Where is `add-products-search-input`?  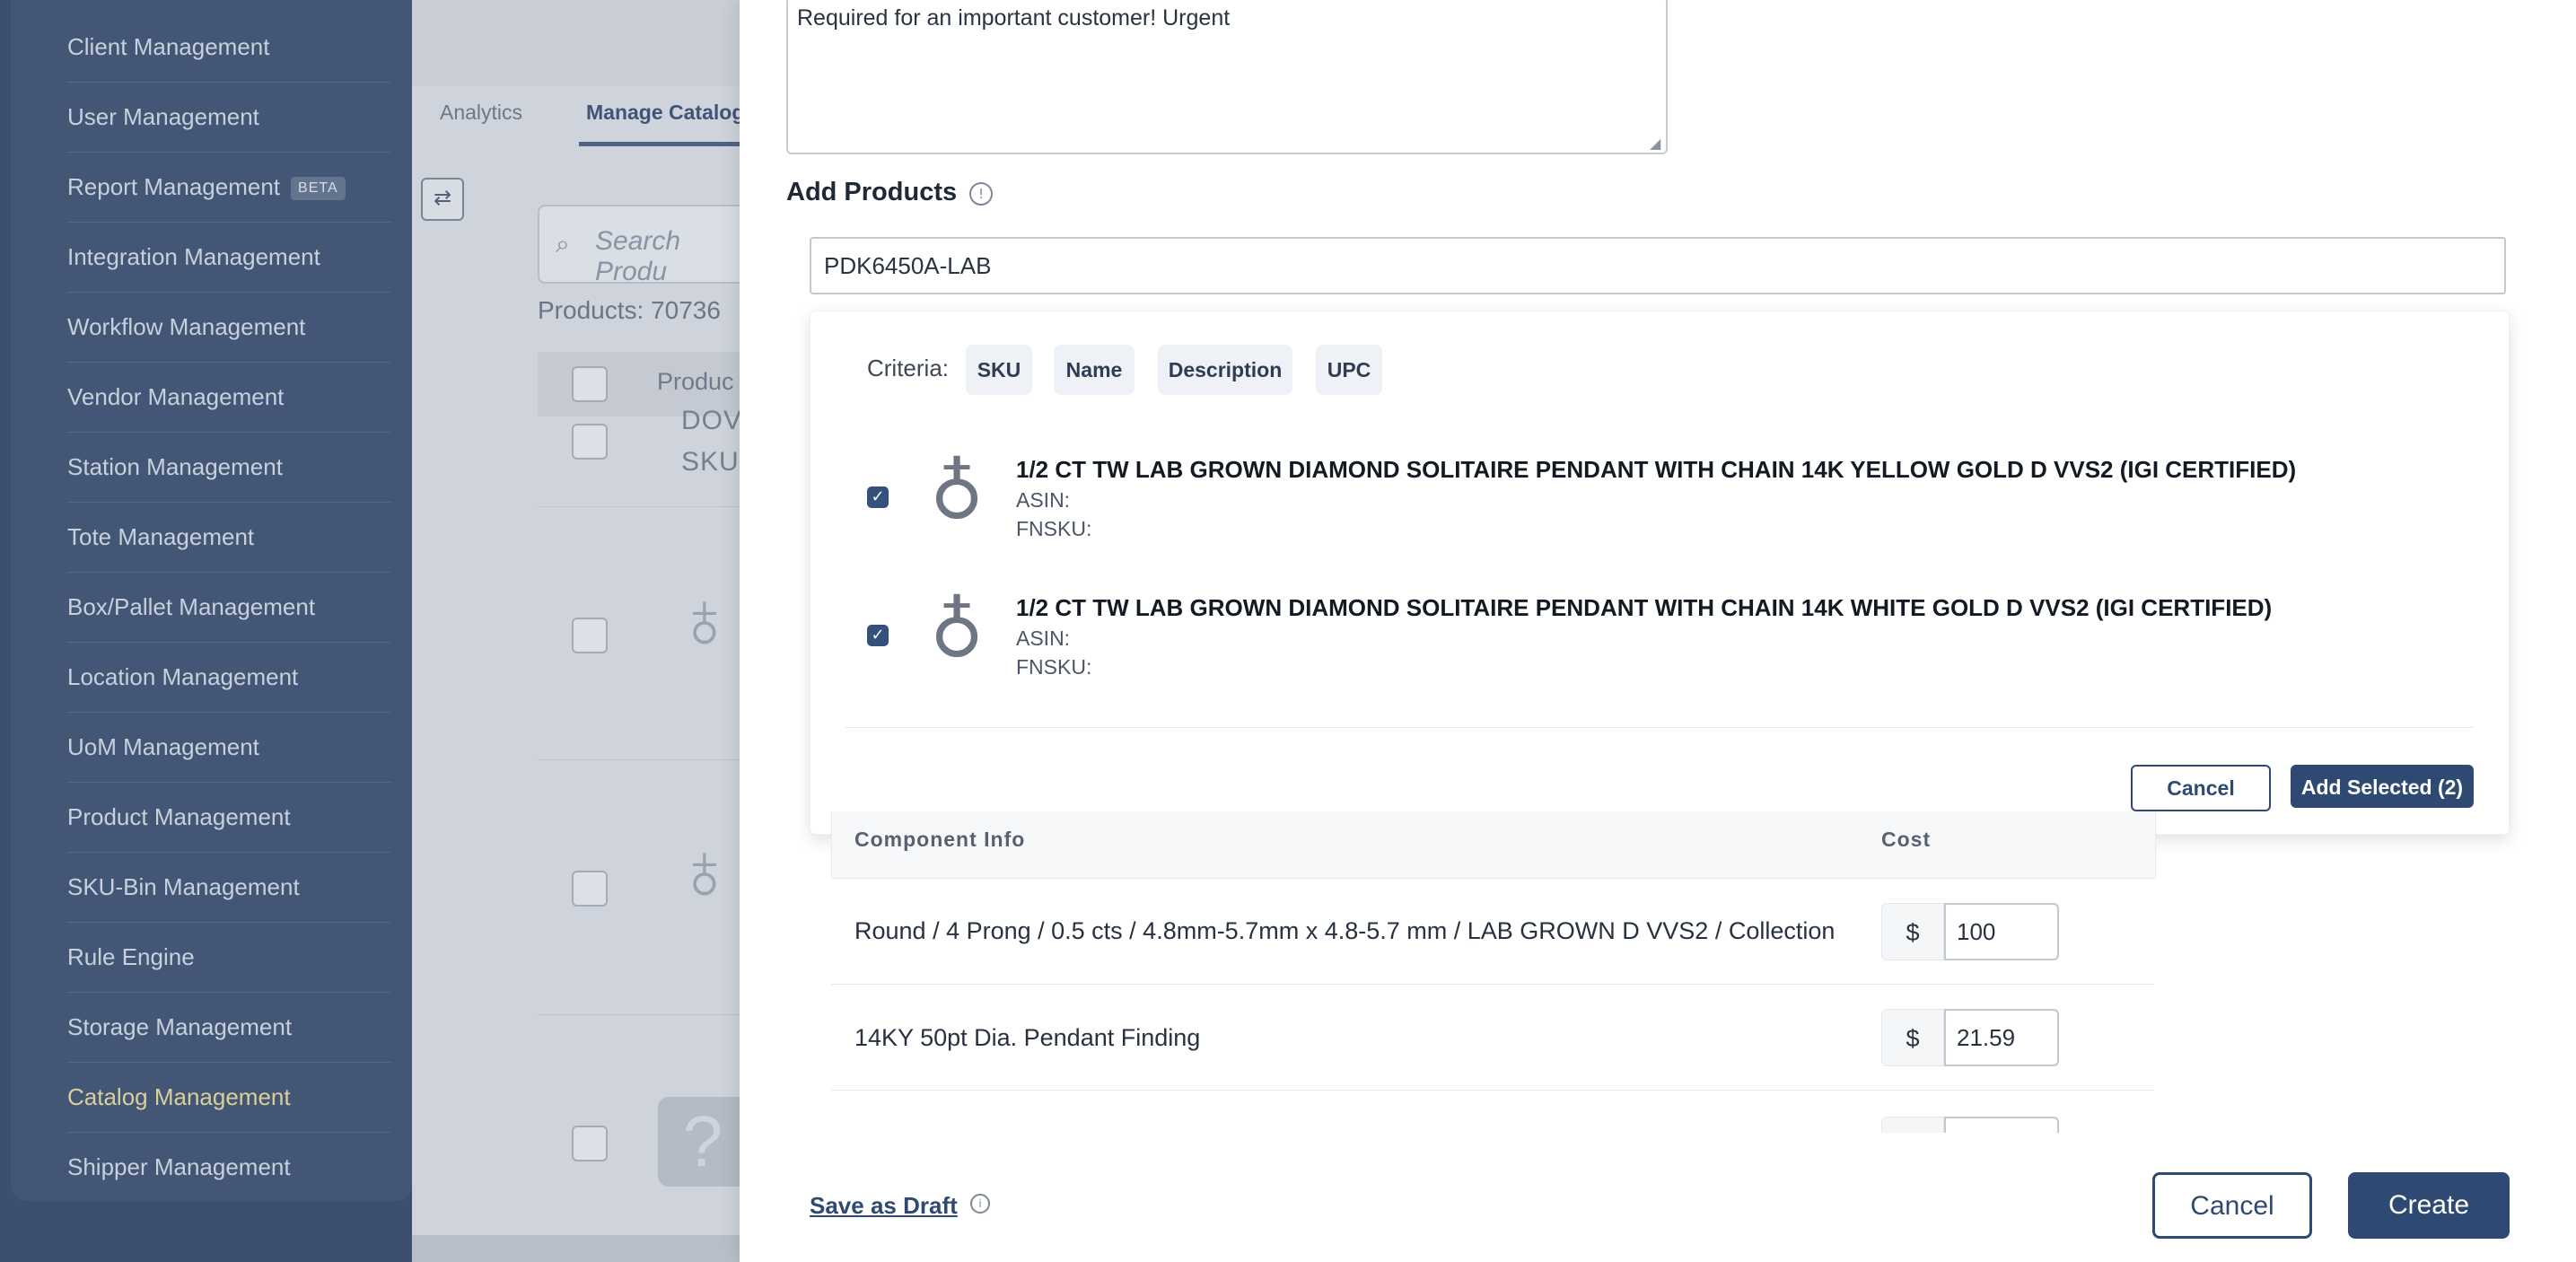 add-products-search-input is located at coordinates (1658, 266).